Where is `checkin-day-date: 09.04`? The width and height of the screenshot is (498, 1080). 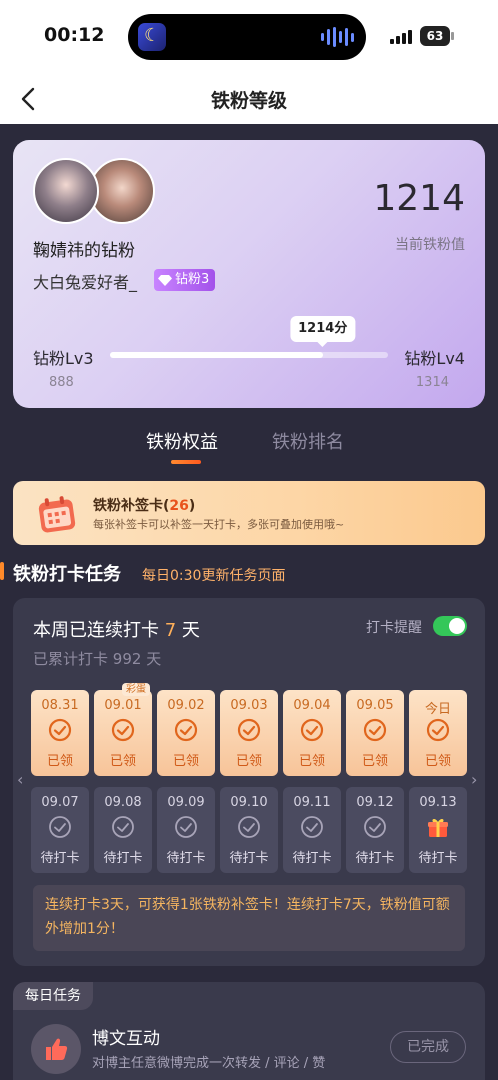 checkin-day-date: 09.04 is located at coordinates (312, 705).